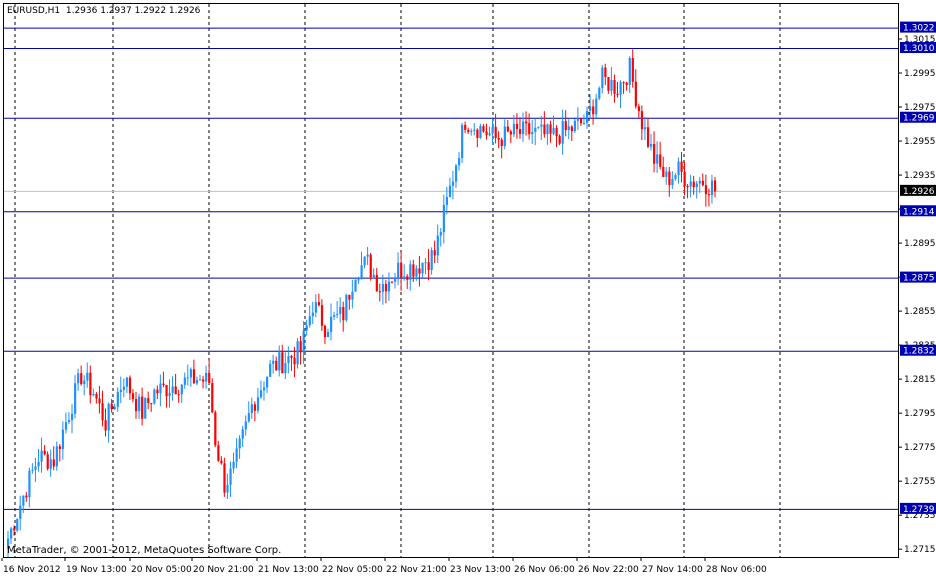 The width and height of the screenshot is (936, 577). Describe the element at coordinates (544, 570) in the screenshot. I see `time-axis-label: 26 Nov 06:00` at that location.